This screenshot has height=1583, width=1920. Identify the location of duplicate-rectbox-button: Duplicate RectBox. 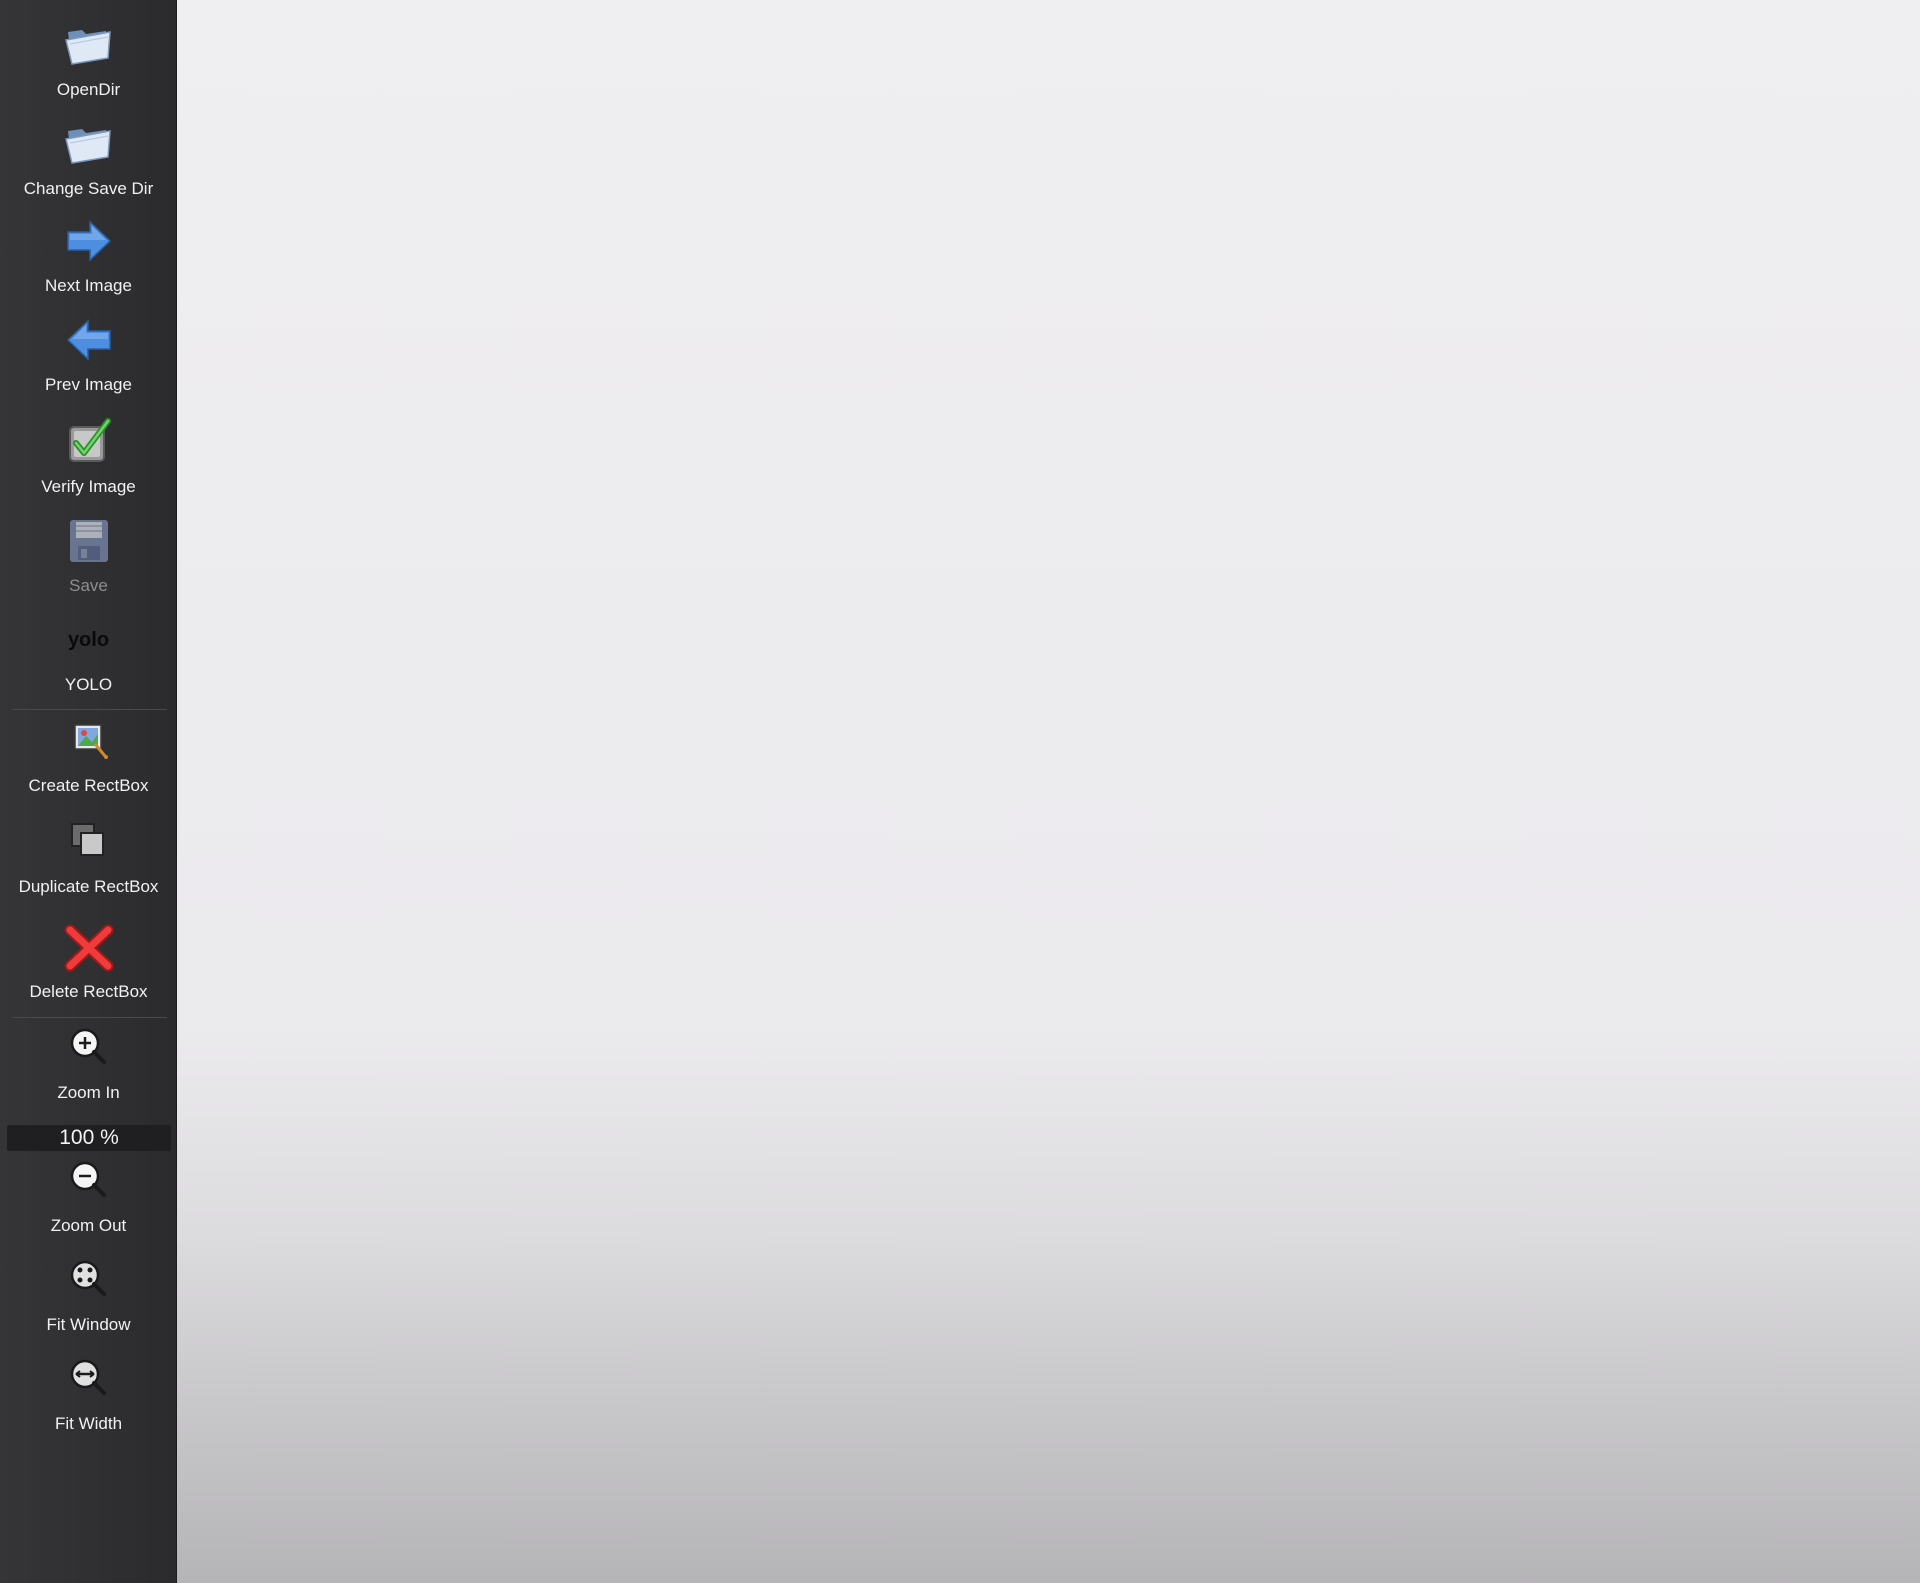
(88, 856).